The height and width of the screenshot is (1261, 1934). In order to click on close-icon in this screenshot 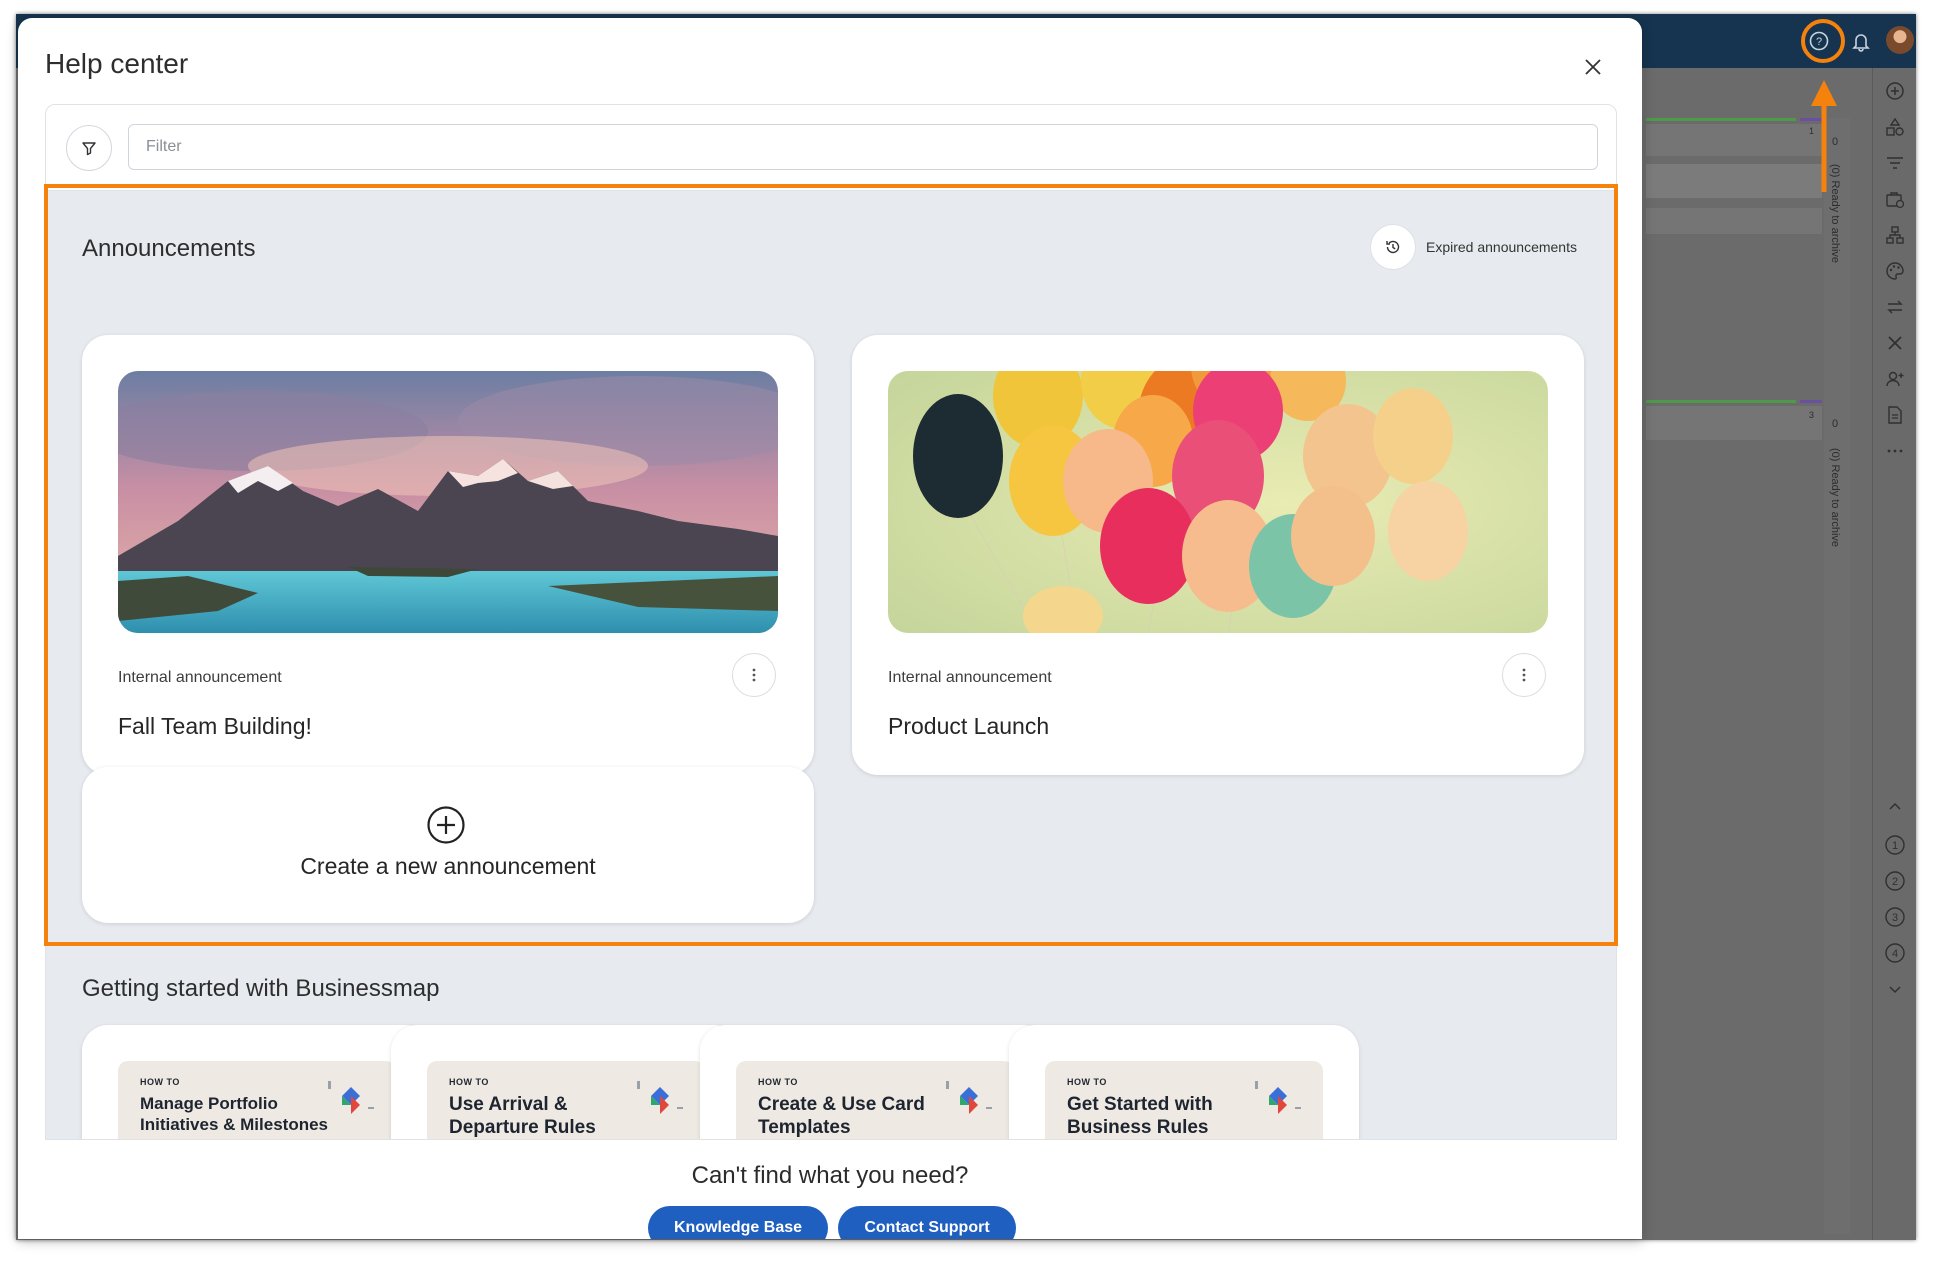, I will do `click(1593, 67)`.